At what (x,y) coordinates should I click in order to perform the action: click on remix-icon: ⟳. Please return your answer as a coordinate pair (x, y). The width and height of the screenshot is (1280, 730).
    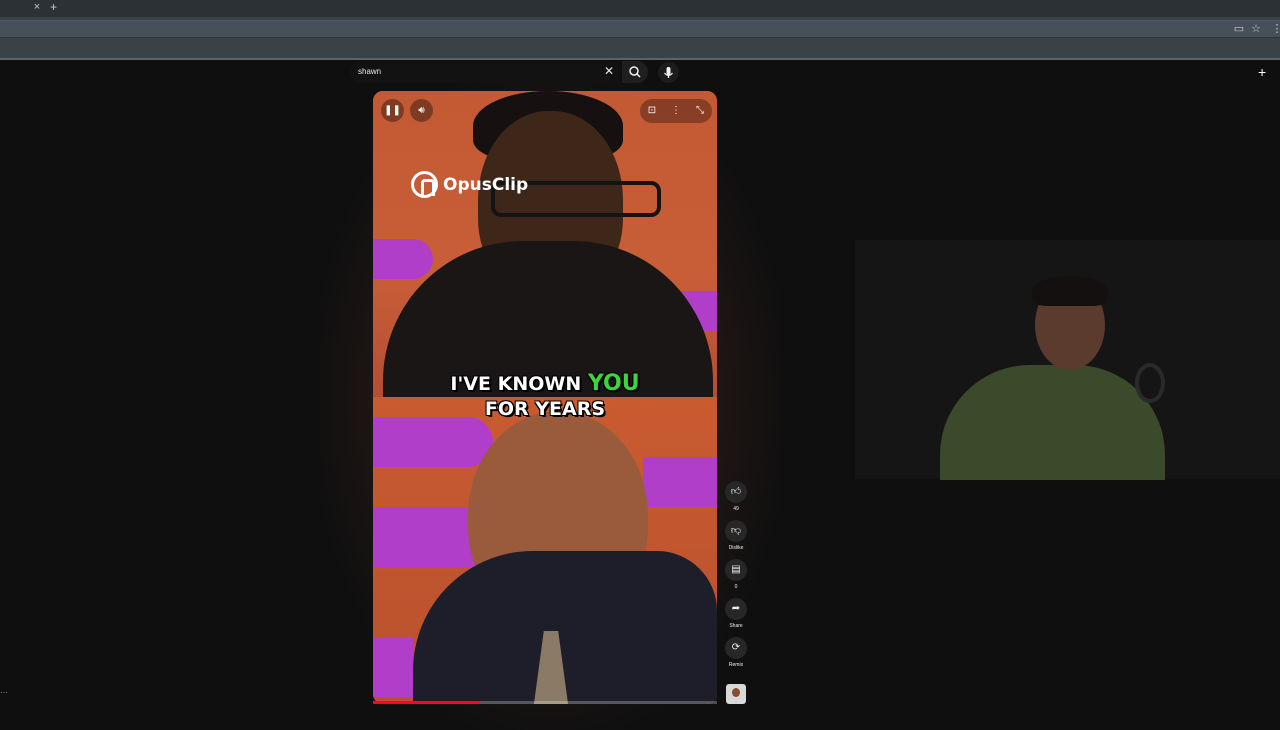
    Looking at the image, I should click on (736, 647).